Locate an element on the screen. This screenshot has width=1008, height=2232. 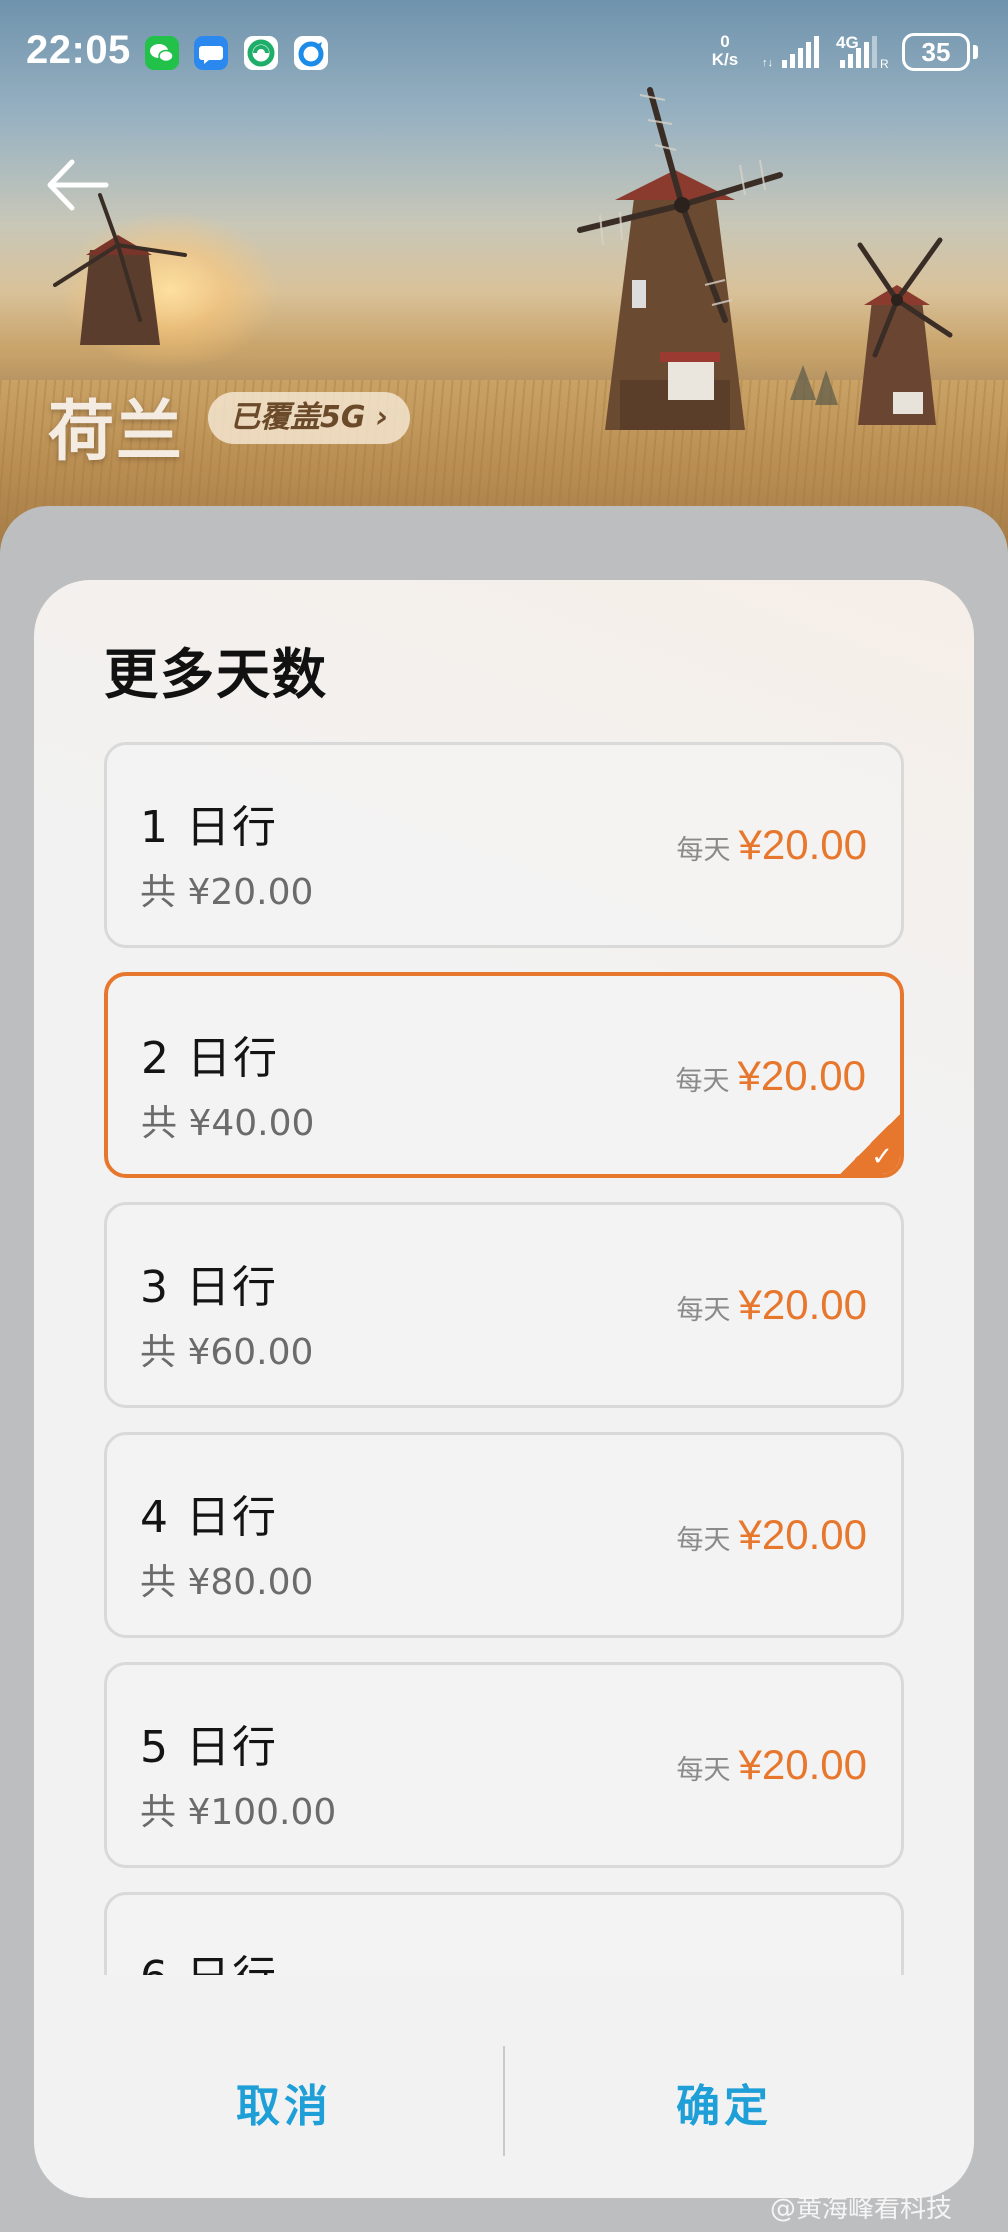
coverage-badge-label: 已覆盖5G is located at coordinates (298, 417).